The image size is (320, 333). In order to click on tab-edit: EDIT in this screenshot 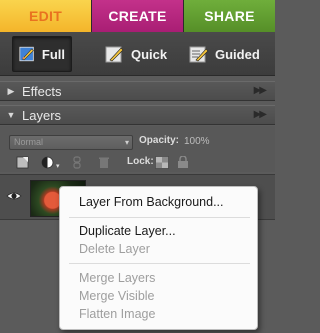, I will do `click(46, 16)`.